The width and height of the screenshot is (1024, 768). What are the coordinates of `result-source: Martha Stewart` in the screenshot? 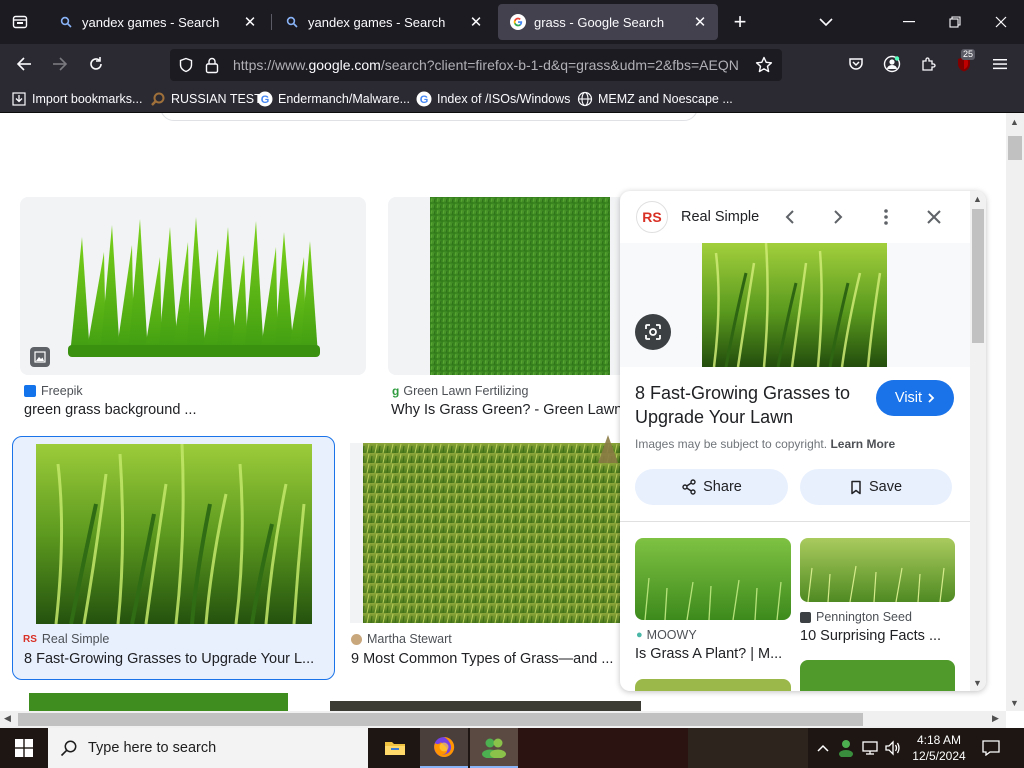 It's located at (401, 639).